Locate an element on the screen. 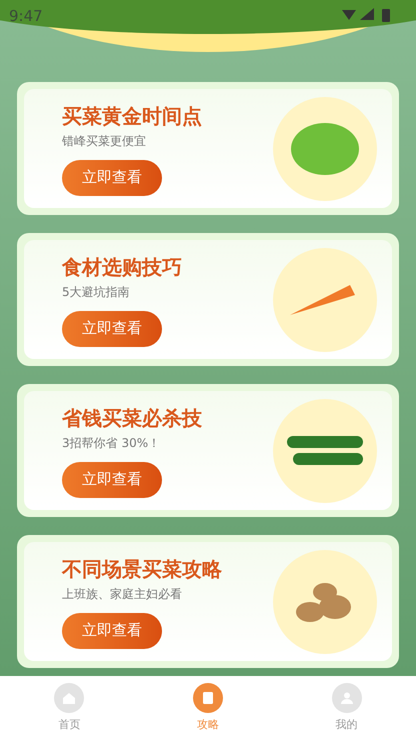  card-title: 买菜黄金时间点 is located at coordinates (132, 116).